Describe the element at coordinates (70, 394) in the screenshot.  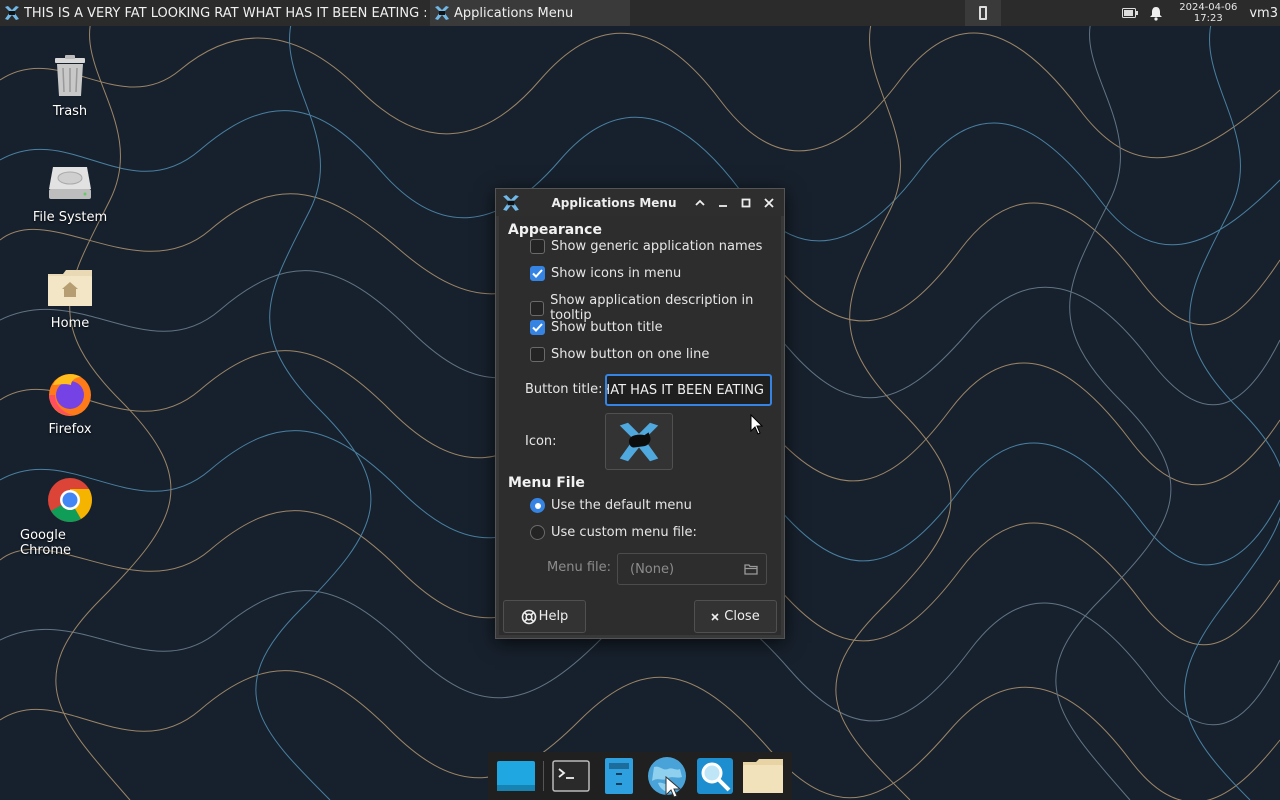
I see `firefox-icon` at that location.